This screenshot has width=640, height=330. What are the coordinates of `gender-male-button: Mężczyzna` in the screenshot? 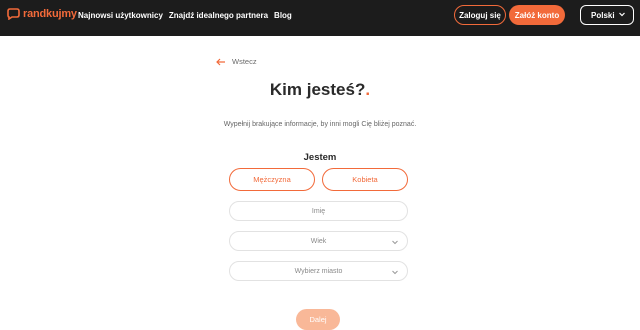 It's located at (272, 179).